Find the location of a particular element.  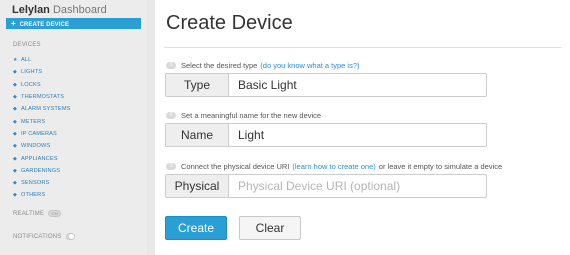

toggle-knob is located at coordinates (71, 236).